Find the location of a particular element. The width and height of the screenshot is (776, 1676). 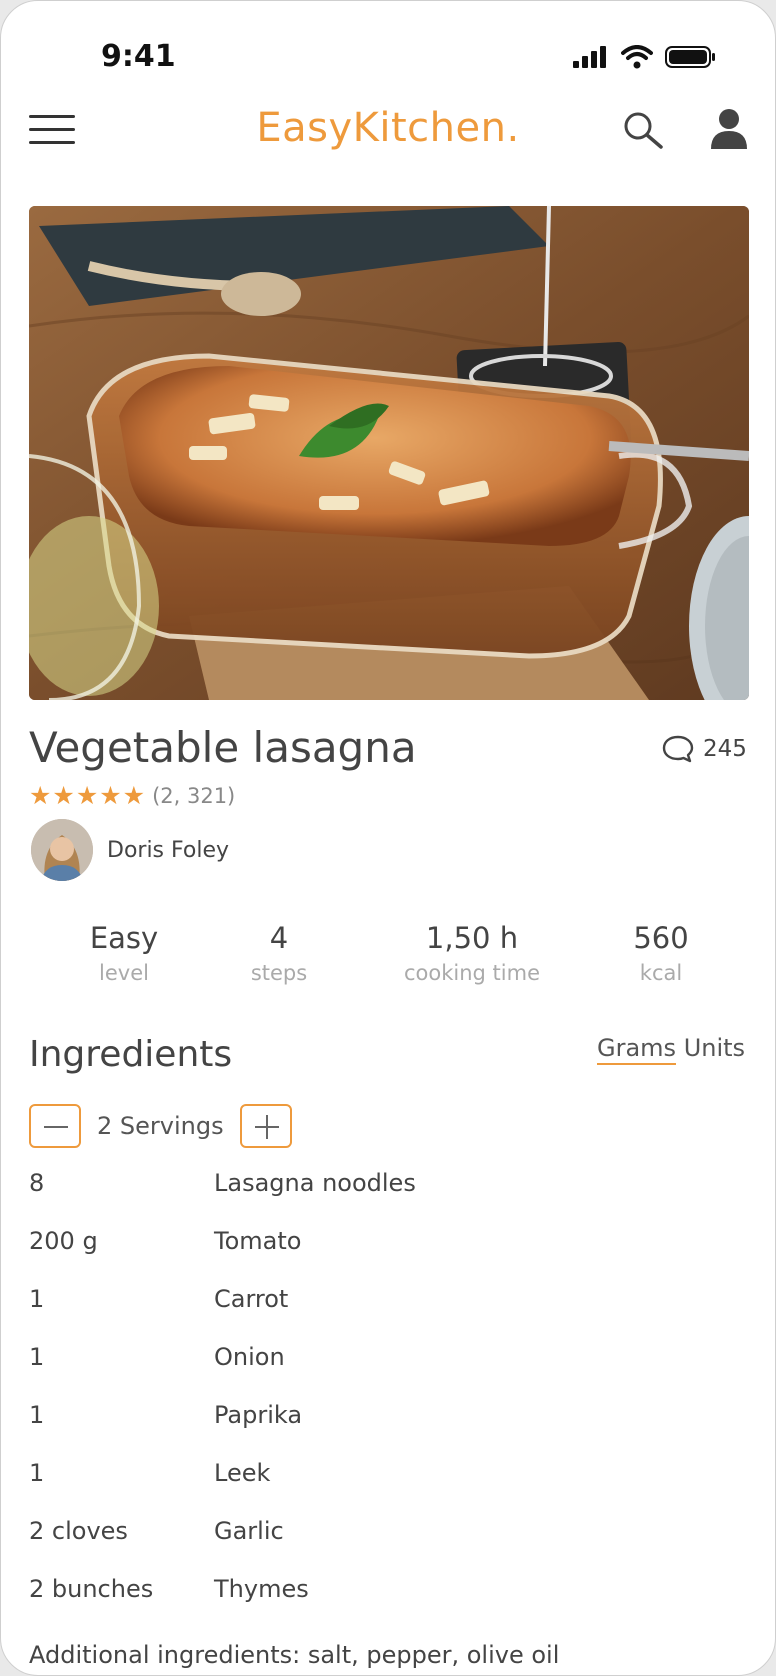

rating-count: (2, 321) is located at coordinates (194, 795).